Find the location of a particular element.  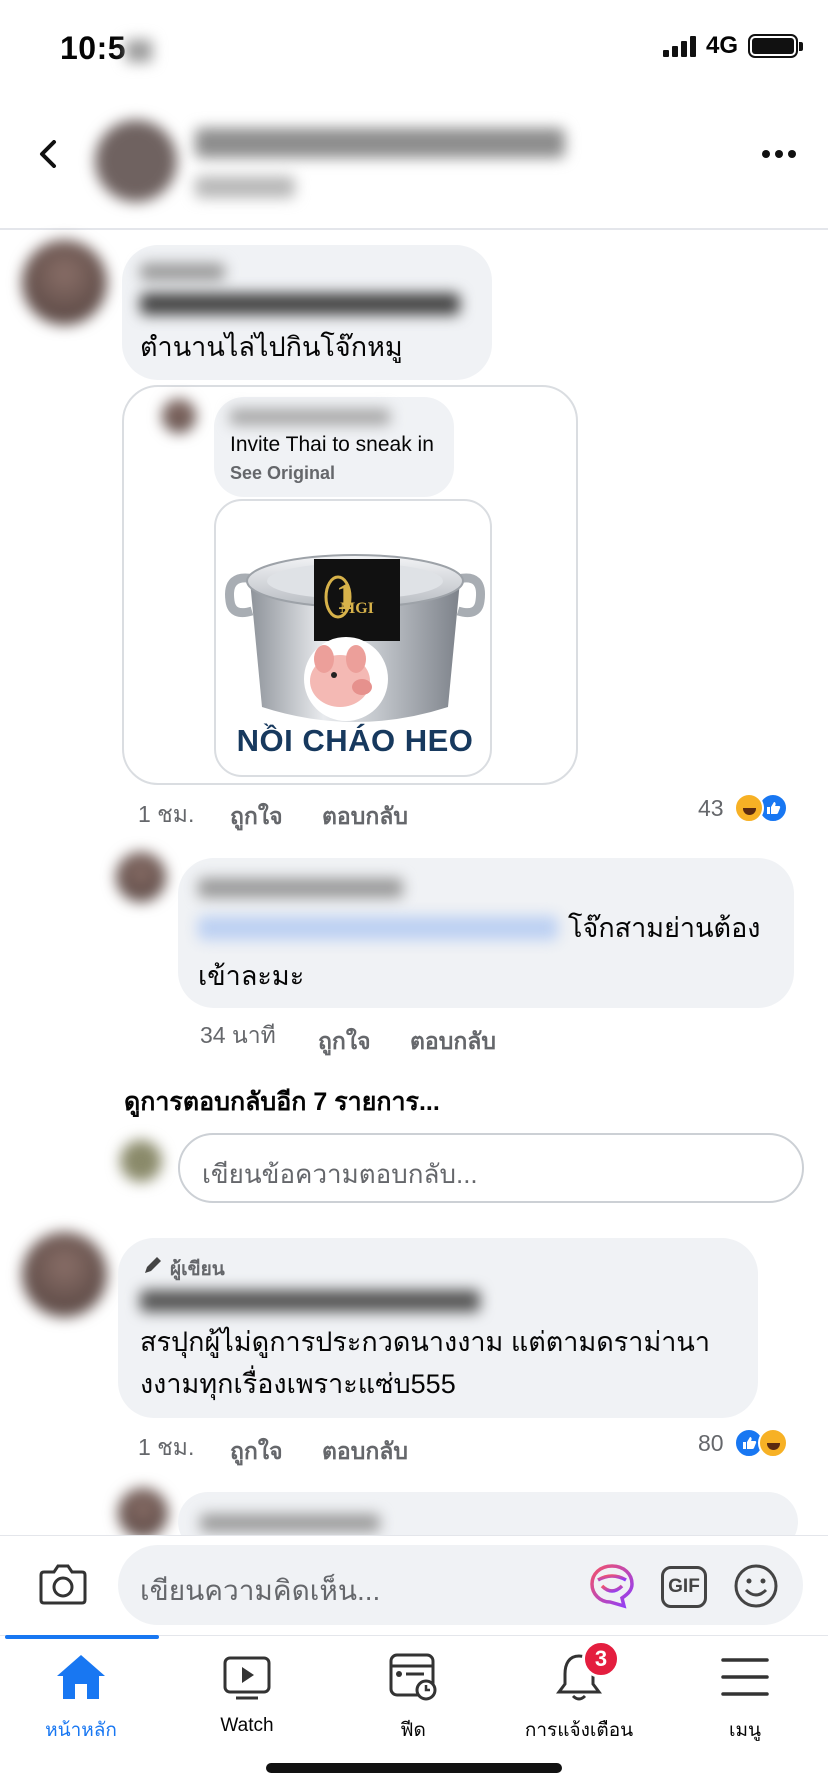

emoji-icon is located at coordinates (756, 1586).